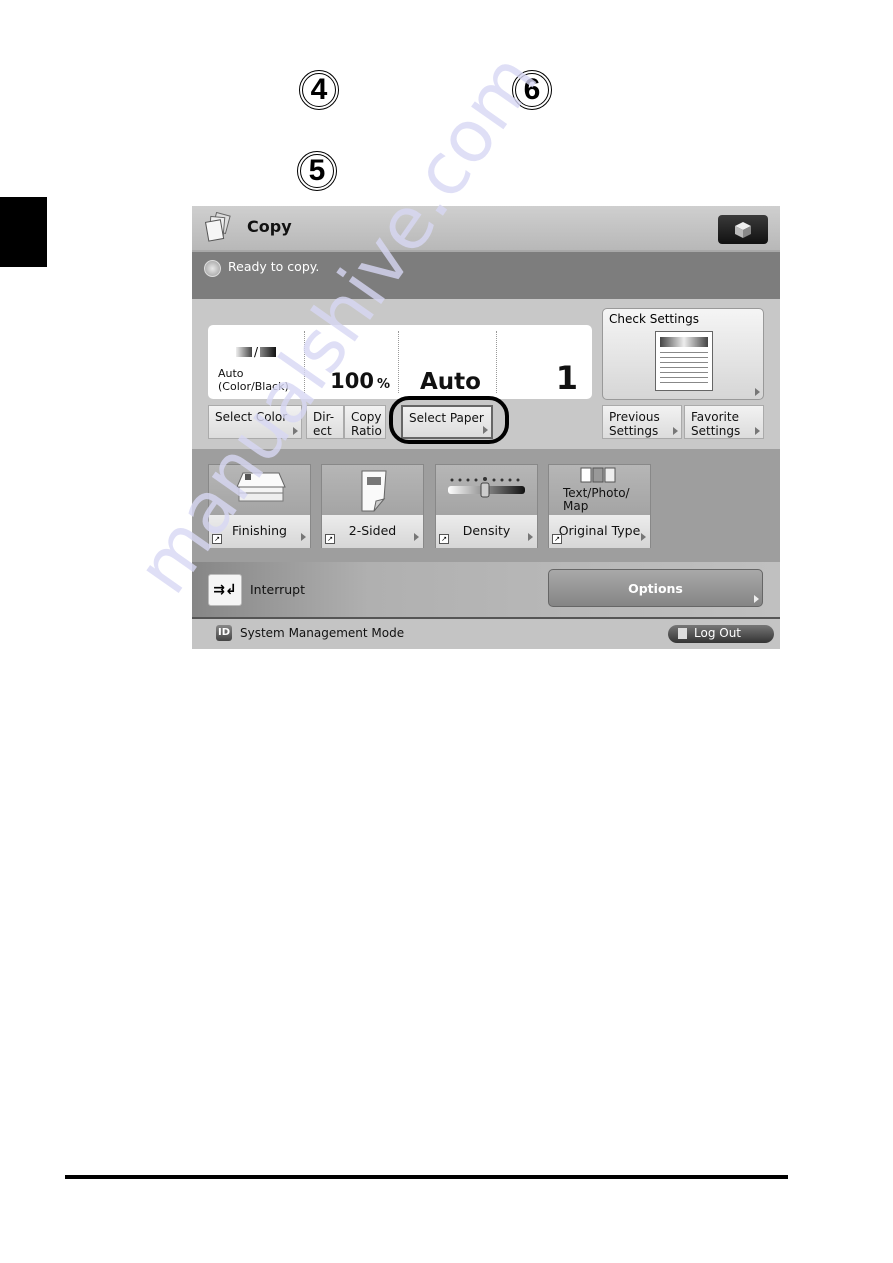 Image resolution: width=893 pixels, height=1263 pixels. Describe the element at coordinates (322, 633) in the screenshot. I see `system-management-mode-label: System Management Mode` at that location.